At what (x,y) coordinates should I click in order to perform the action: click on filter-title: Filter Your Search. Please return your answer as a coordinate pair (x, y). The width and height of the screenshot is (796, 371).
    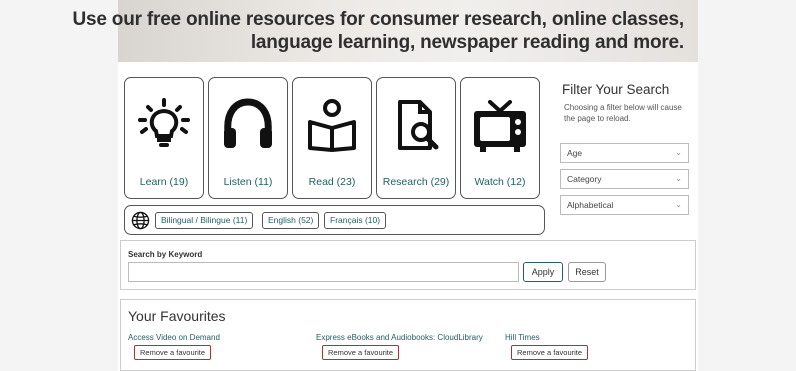
    Looking at the image, I should click on (616, 89).